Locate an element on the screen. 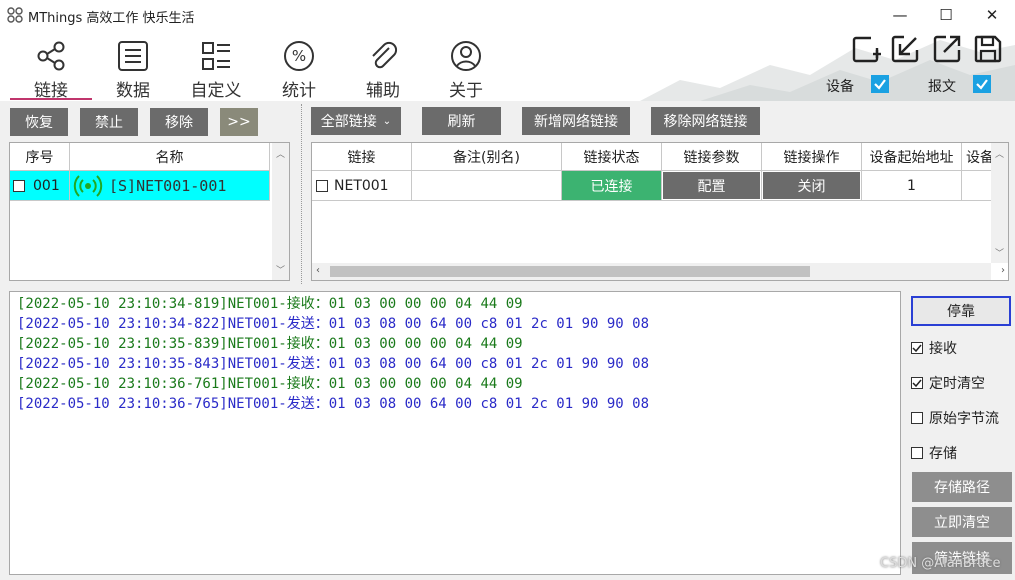  message-toggle-checkbox is located at coordinates (982, 84).